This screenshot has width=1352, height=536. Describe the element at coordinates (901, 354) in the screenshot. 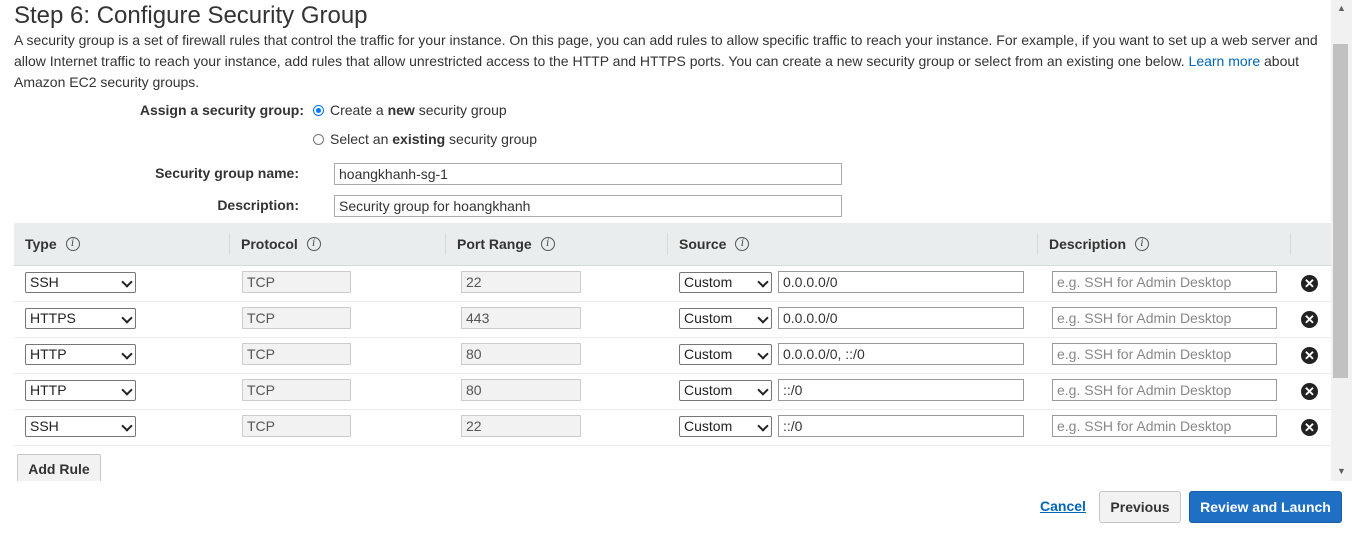

I see `source-cidr-input: 0.0.0.0/0, ::/0` at that location.